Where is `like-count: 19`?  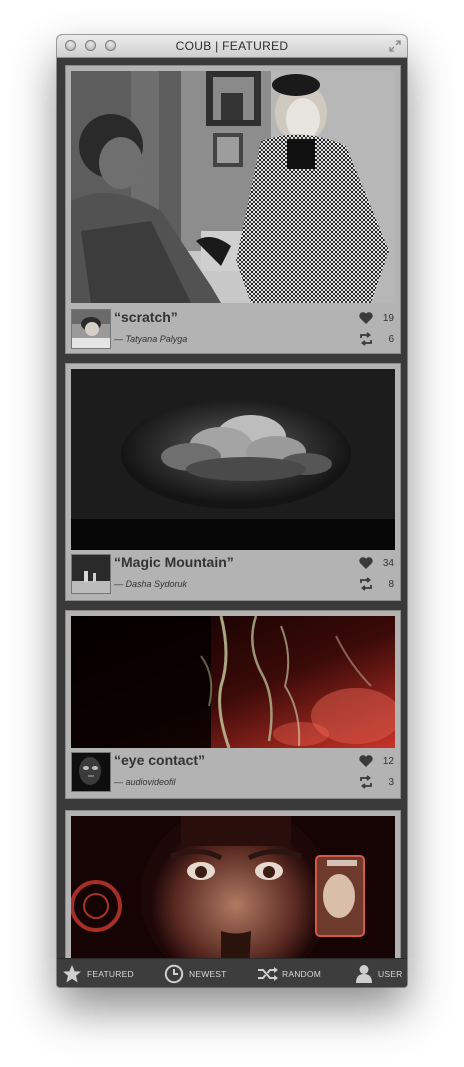
like-count: 19 is located at coordinates (388, 318).